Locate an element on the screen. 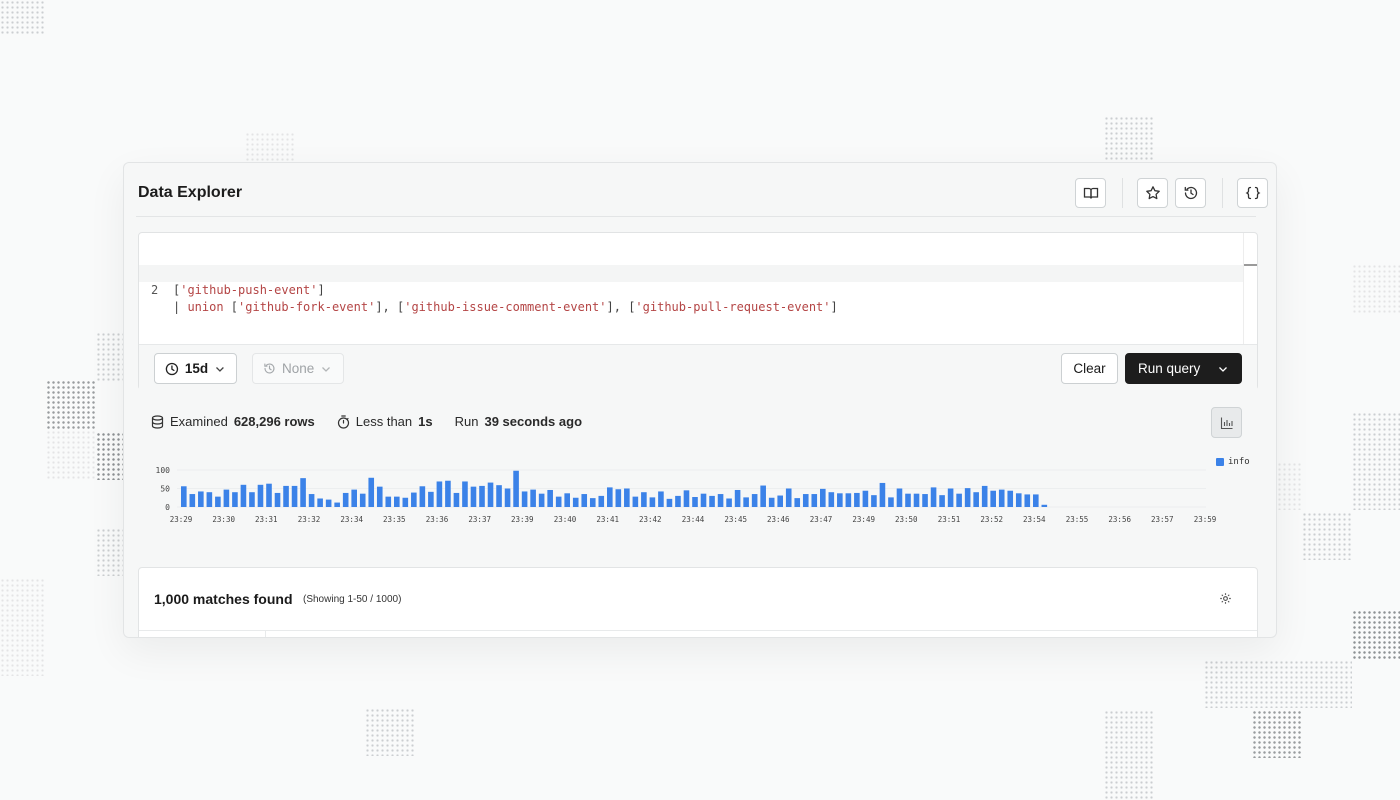 Image resolution: width=1400 pixels, height=800 pixels. y-tick-label: 50 is located at coordinates (165, 489).